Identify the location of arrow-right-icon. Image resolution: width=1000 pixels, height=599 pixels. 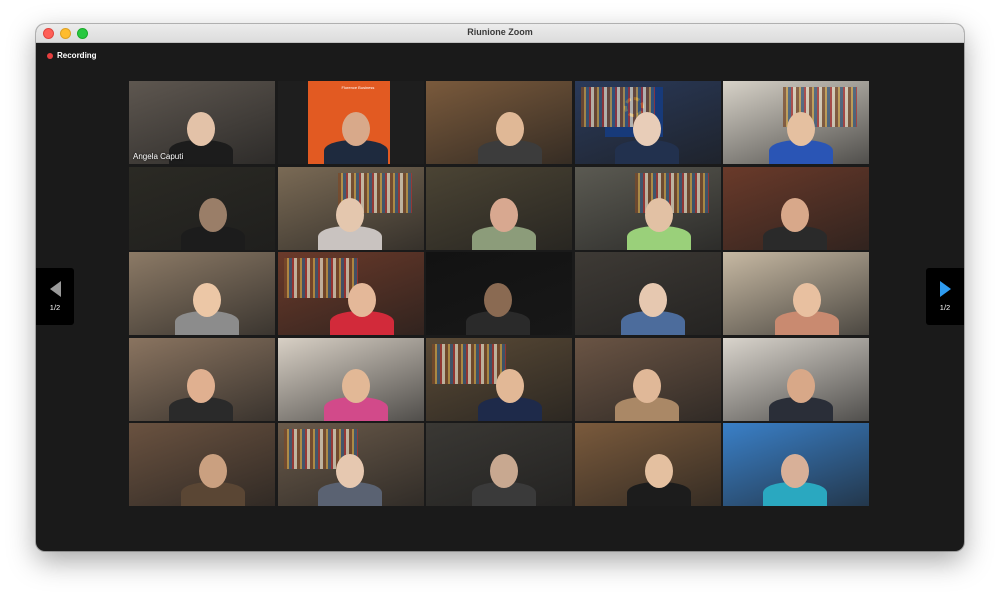
(945, 289).